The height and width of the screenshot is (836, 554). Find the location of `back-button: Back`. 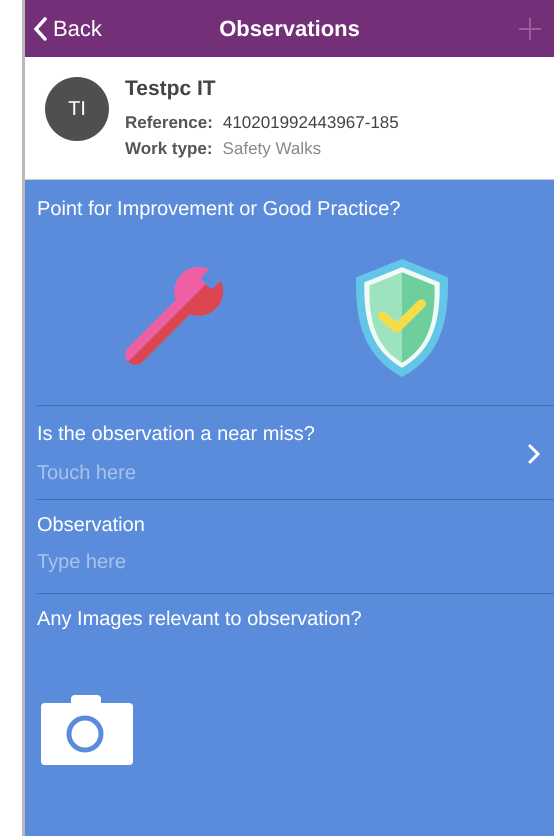

back-button: Back is located at coordinates (67, 29).